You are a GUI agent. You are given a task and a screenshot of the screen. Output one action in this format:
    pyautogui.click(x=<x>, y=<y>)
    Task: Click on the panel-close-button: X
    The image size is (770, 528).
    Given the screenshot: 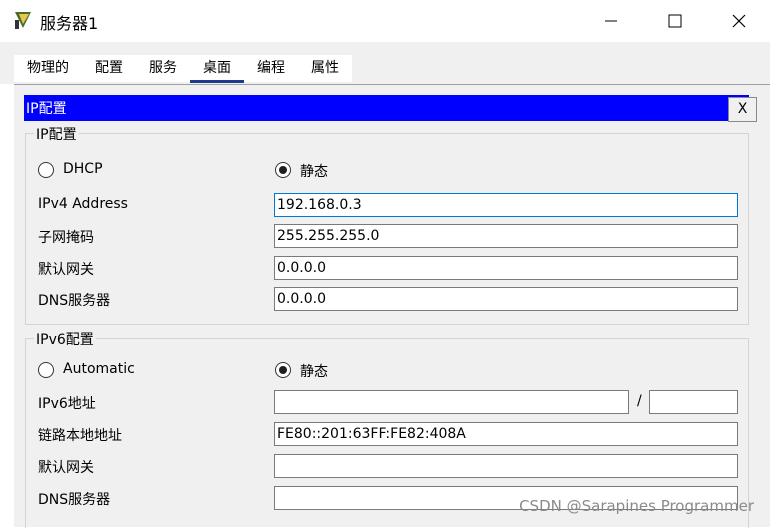 What is the action you would take?
    pyautogui.click(x=742, y=109)
    